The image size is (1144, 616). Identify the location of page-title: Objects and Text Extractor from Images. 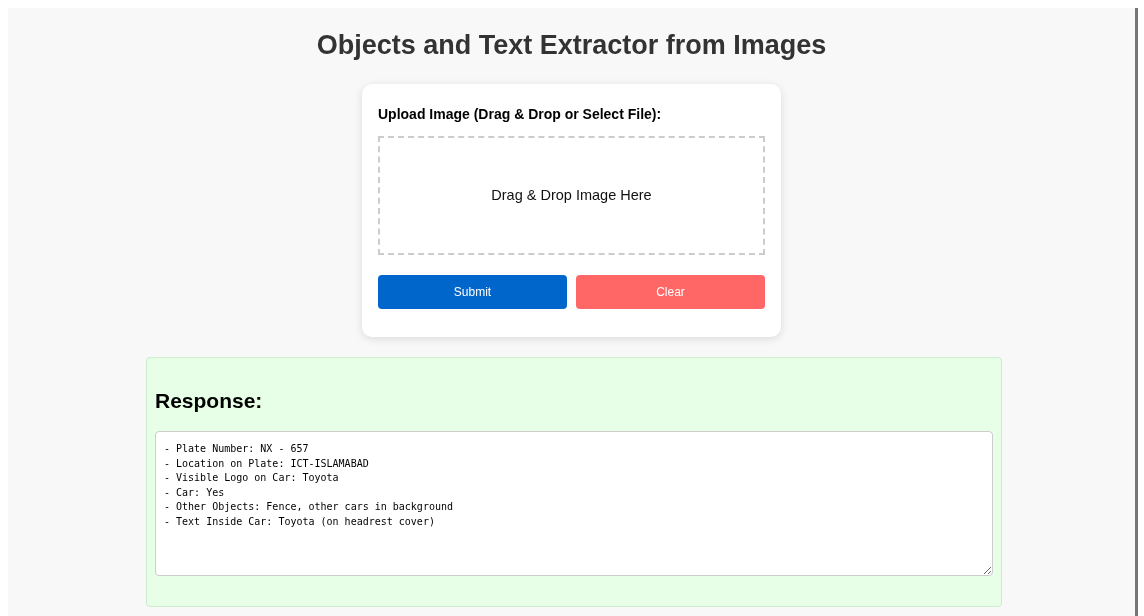
(571, 45).